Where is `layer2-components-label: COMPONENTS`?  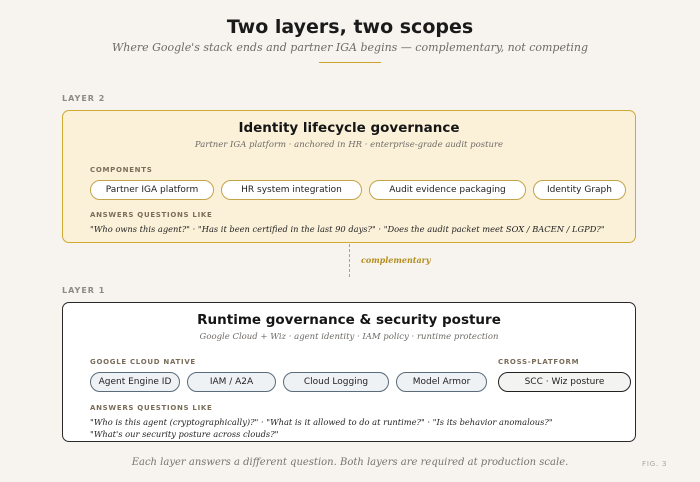
layer2-components-label: COMPONENTS is located at coordinates (121, 170).